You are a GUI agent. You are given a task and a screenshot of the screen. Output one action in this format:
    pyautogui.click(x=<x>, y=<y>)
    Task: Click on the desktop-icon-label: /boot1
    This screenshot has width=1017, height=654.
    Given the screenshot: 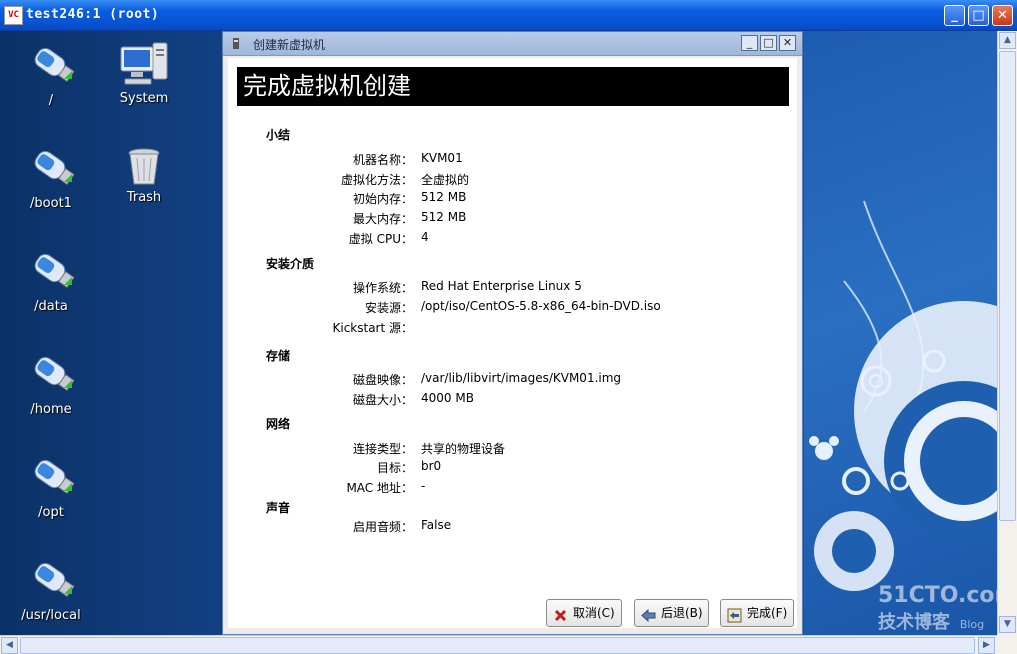 What is the action you would take?
    pyautogui.click(x=51, y=203)
    